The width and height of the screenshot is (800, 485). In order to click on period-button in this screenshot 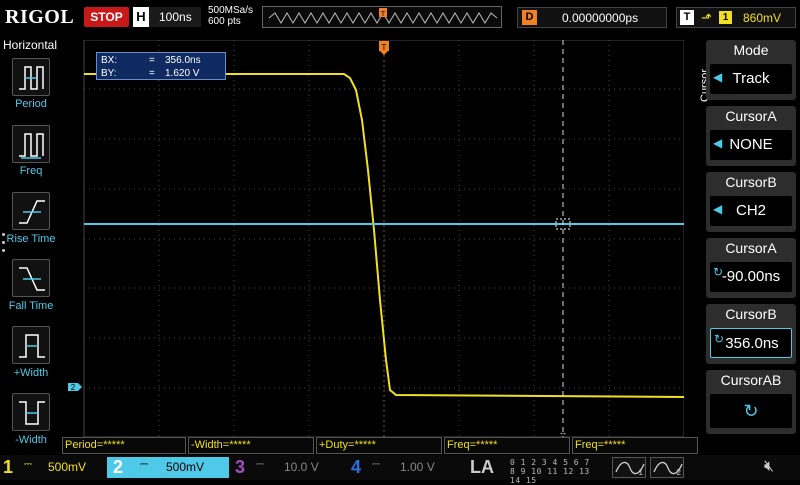, I will do `click(31, 77)`.